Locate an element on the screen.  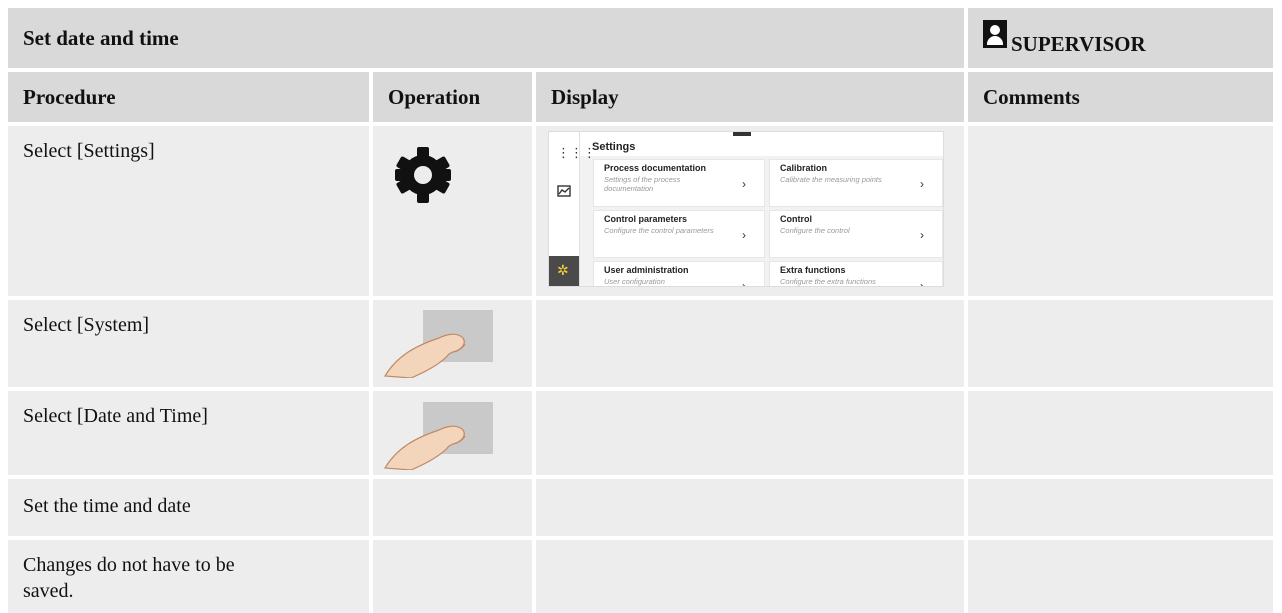
column-header-operation: Operation is located at coordinates (452, 97).